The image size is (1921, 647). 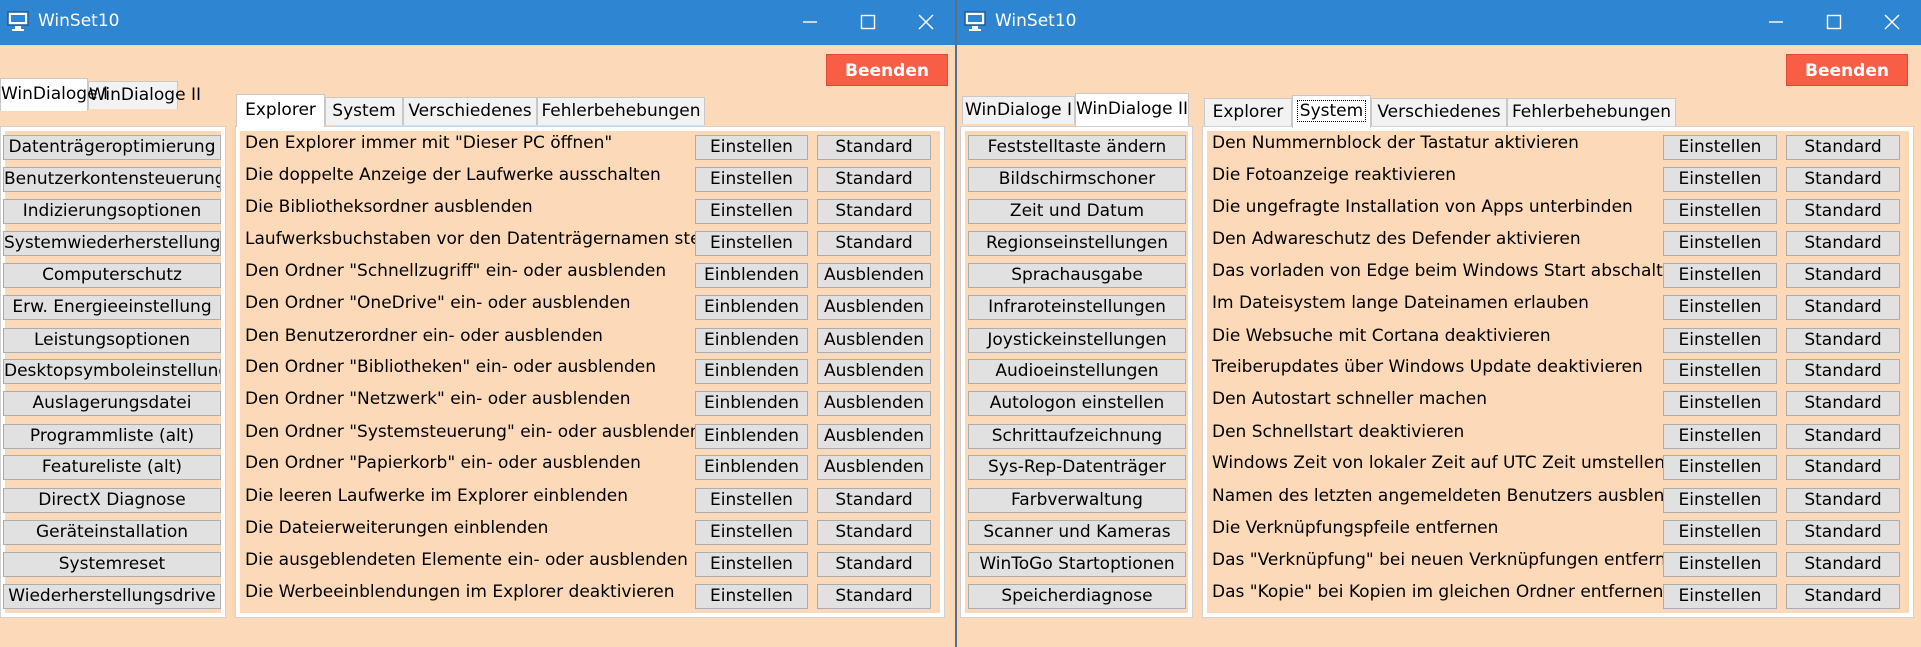 What do you see at coordinates (112, 436) in the screenshot?
I see `dialog-button: Programmliste (alt)` at bounding box center [112, 436].